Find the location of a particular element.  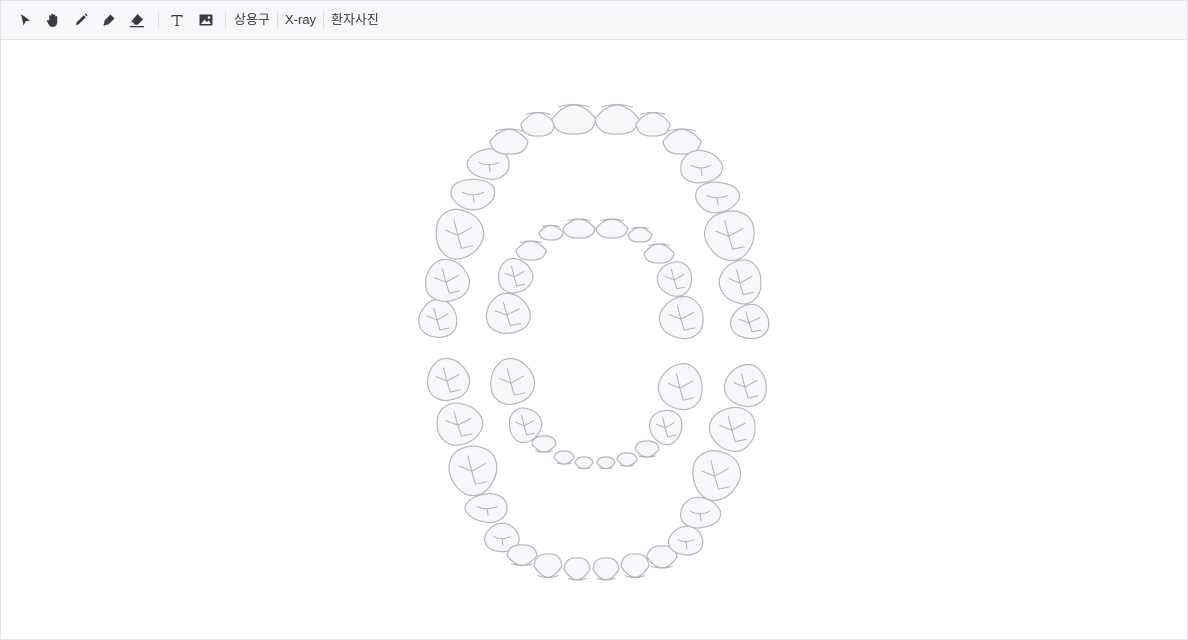

eraser-tool-button is located at coordinates (137, 20).